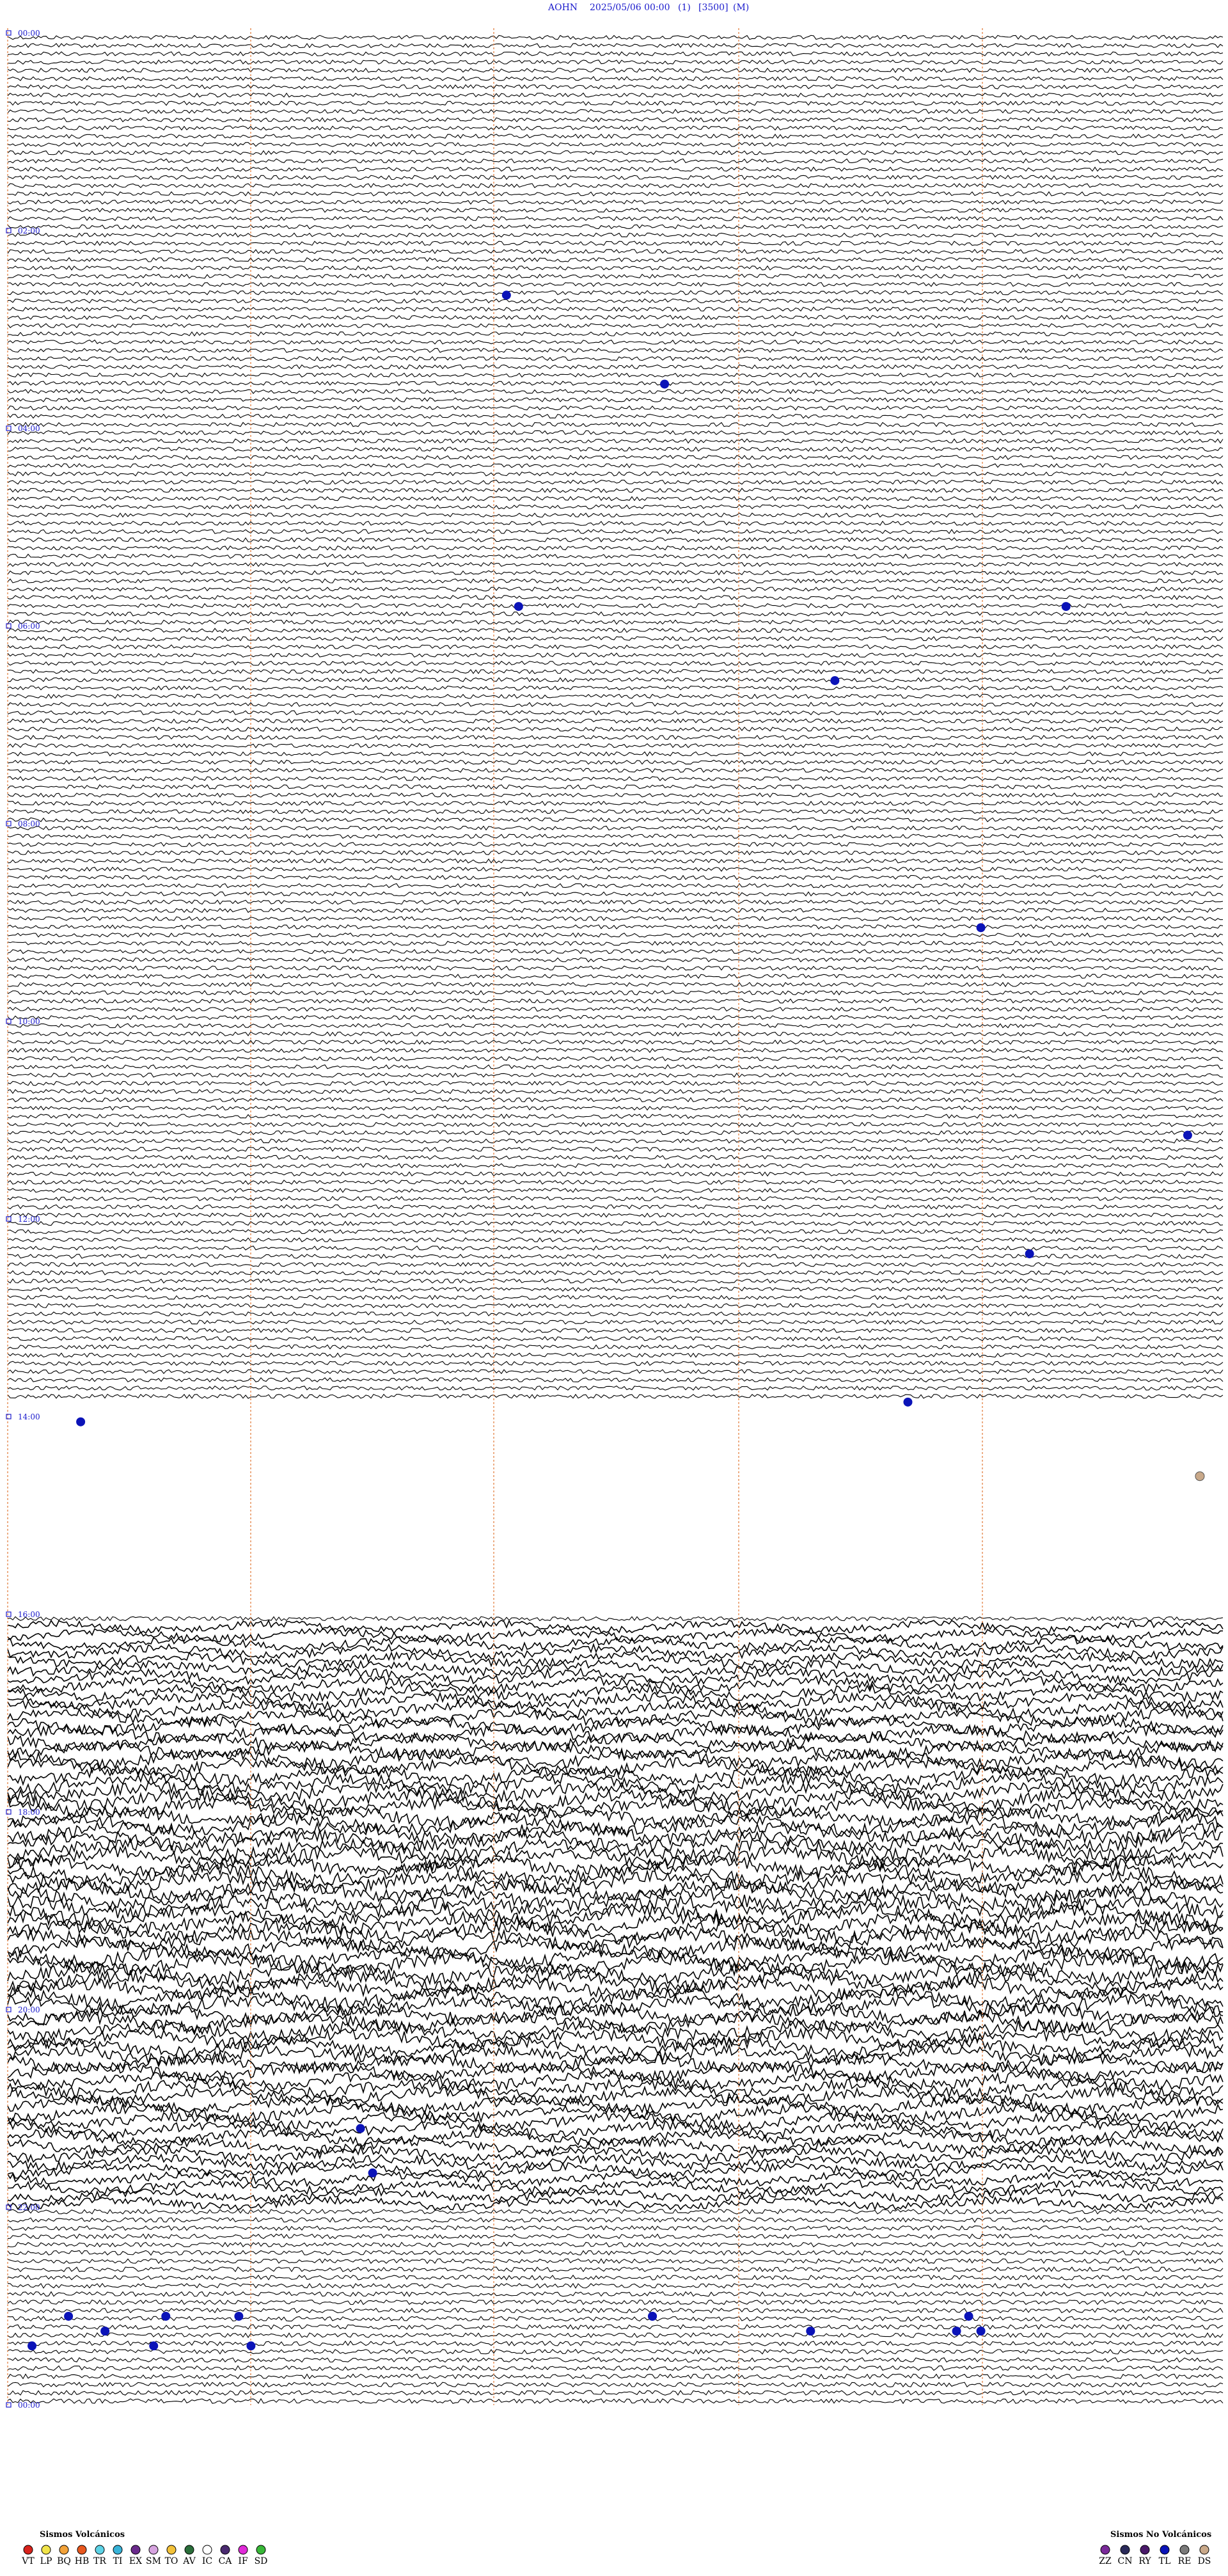 The height and width of the screenshot is (2576, 1228). What do you see at coordinates (64, 2561) in the screenshot?
I see `legend-code: BQ` at bounding box center [64, 2561].